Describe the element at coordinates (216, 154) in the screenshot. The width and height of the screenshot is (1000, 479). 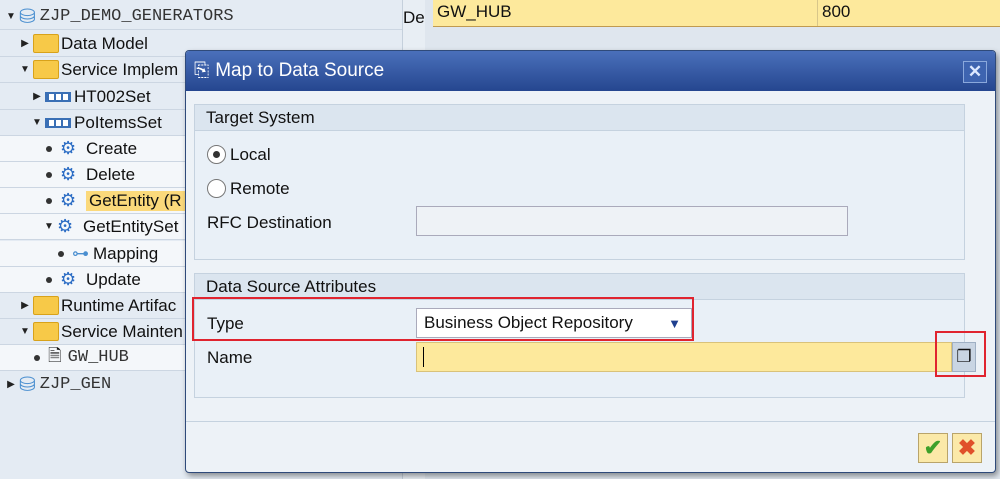
I see `local-radio` at that location.